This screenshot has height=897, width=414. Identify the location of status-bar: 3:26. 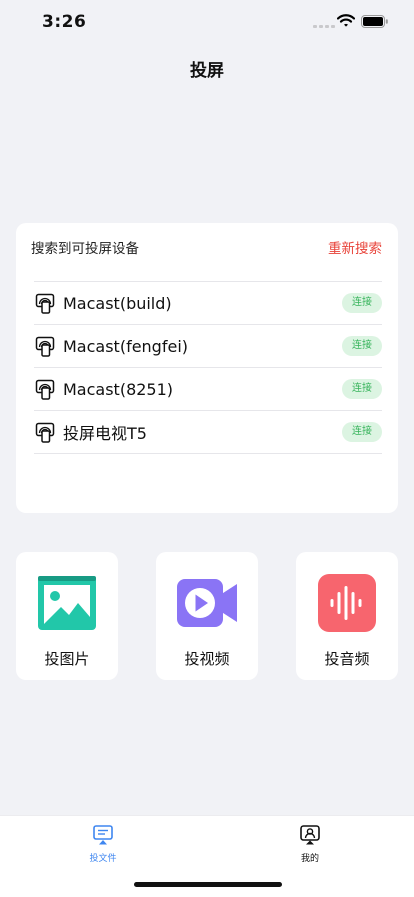
(207, 23).